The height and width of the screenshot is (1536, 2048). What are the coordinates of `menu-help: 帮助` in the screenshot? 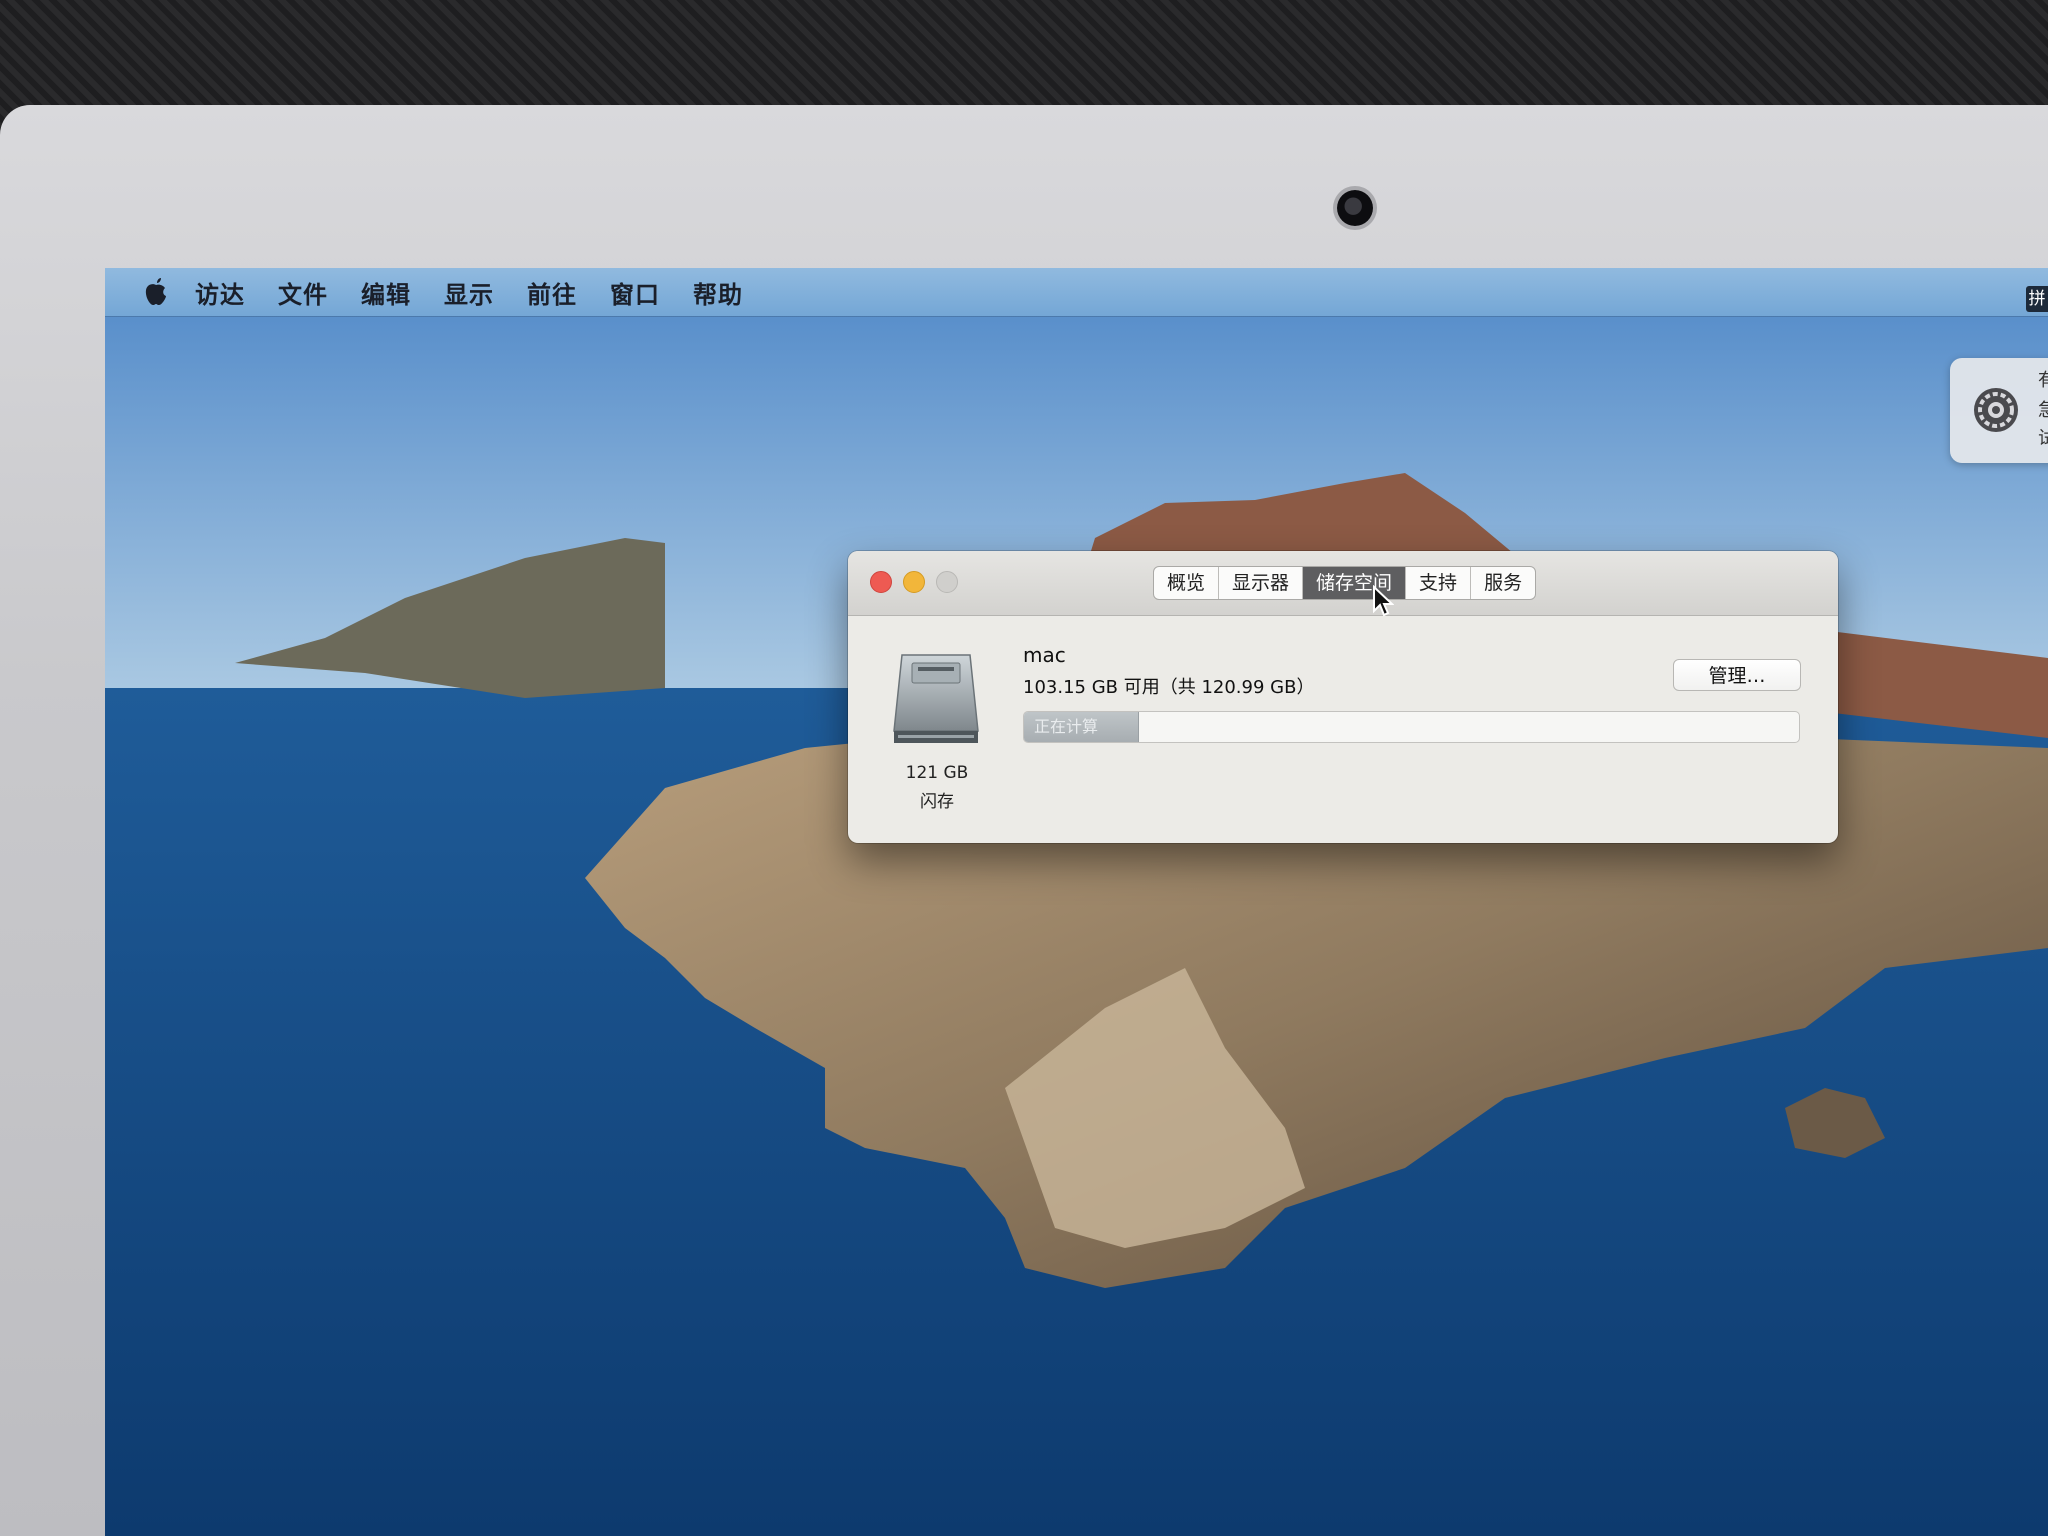 It's located at (718, 292).